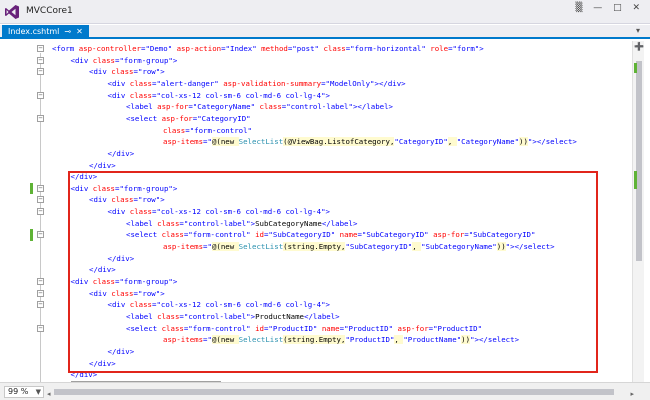 The image size is (650, 400). I want to click on tab-label: Index.cshtml, so click(34, 31).